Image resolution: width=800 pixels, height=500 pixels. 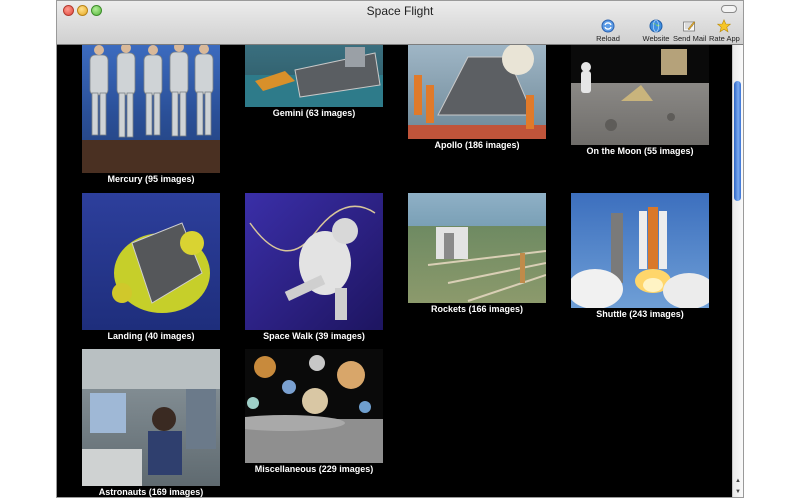 I want to click on gallery-item-landing: Landing (40 images), so click(x=151, y=267).